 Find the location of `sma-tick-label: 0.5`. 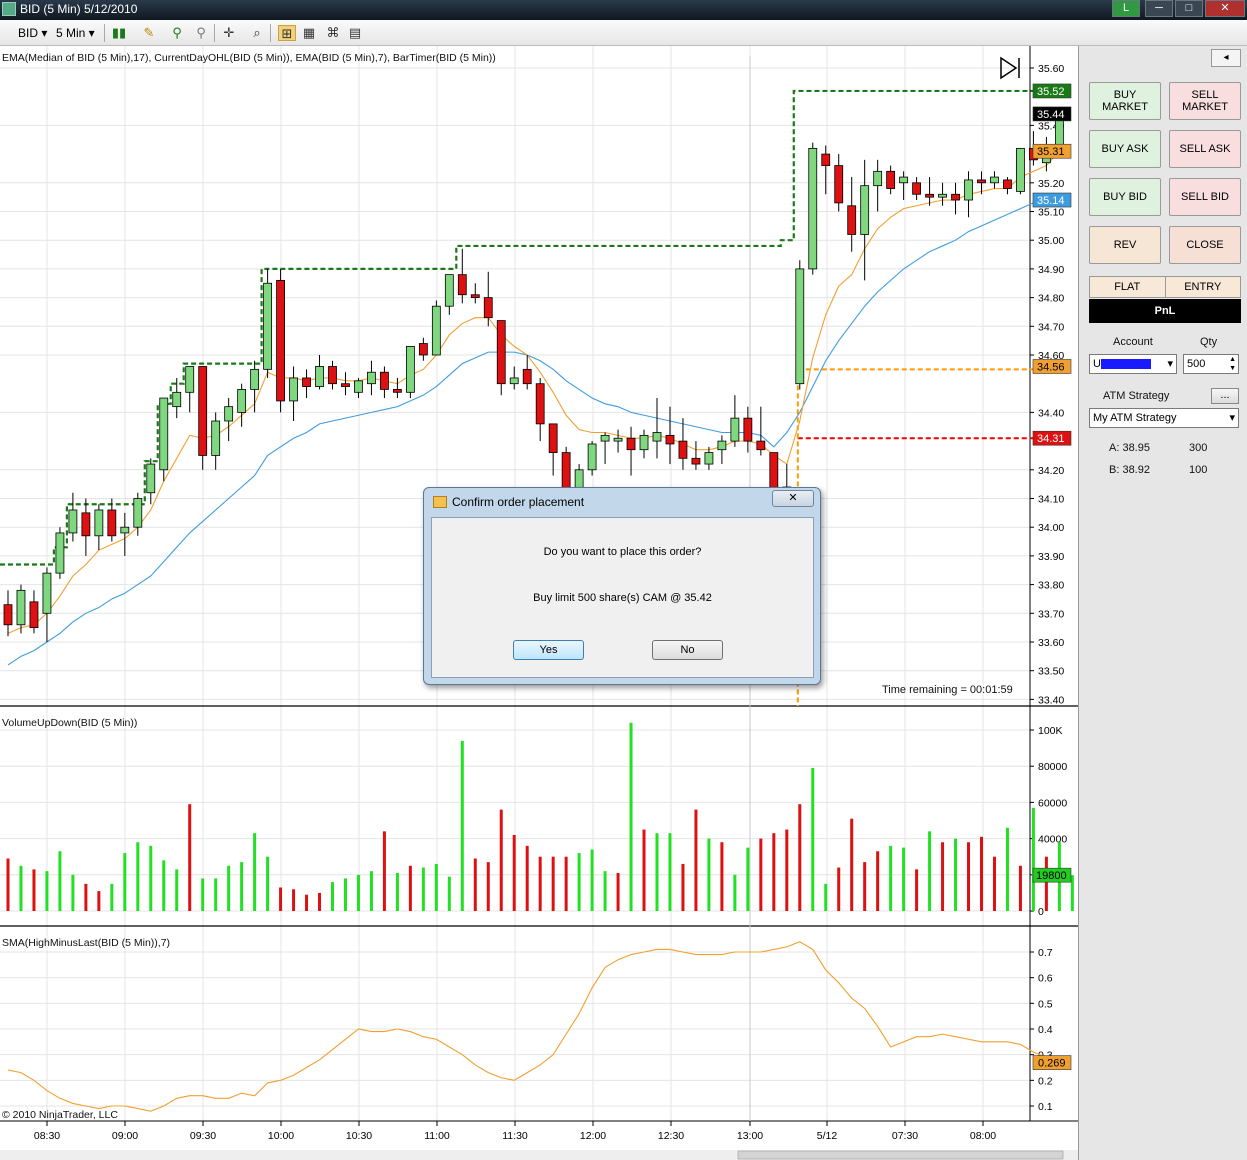

sma-tick-label: 0.5 is located at coordinates (1045, 1004).